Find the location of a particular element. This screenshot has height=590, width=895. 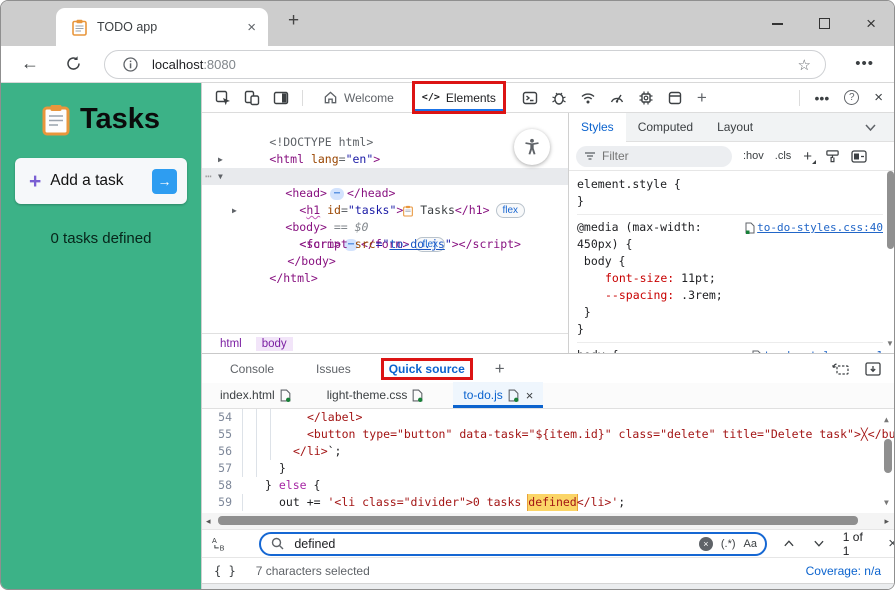

inspect-element-icon is located at coordinates (223, 98).